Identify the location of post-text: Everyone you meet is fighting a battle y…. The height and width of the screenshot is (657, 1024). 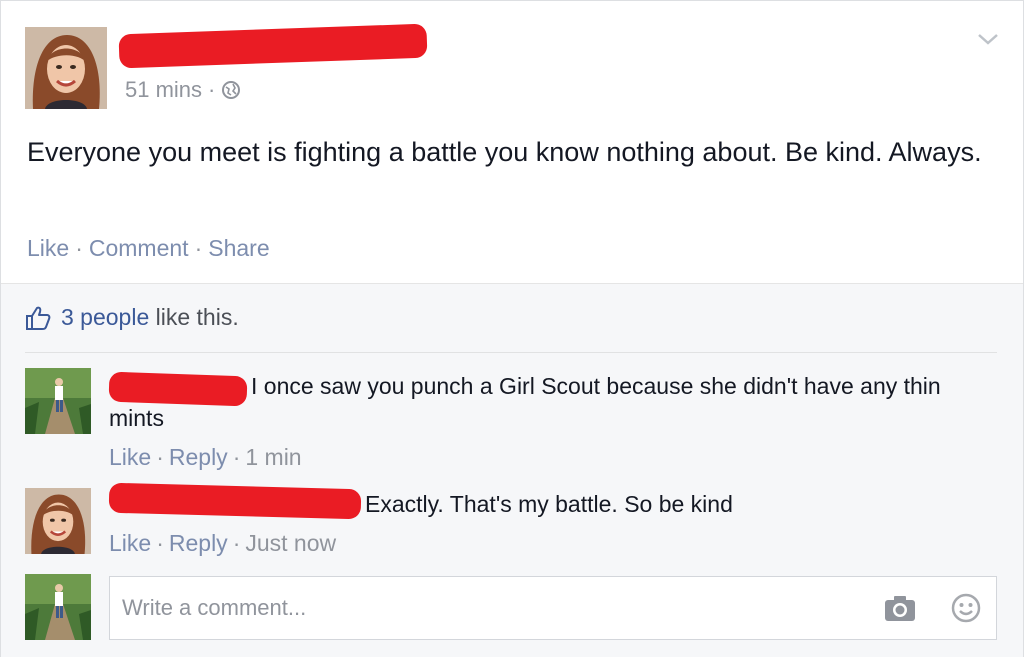
(504, 152).